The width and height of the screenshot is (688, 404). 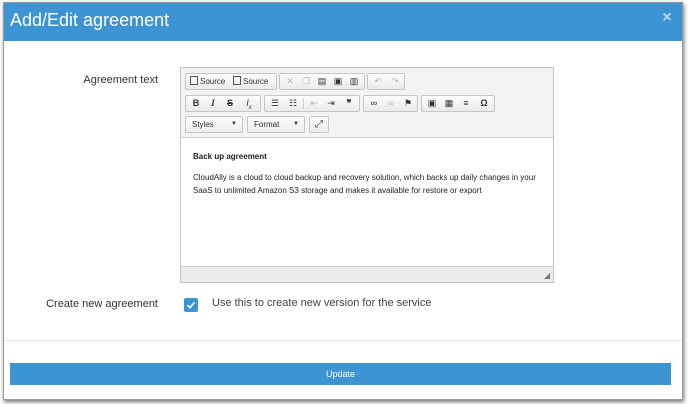 I want to click on format-dropdown: Format ▼, so click(x=276, y=124).